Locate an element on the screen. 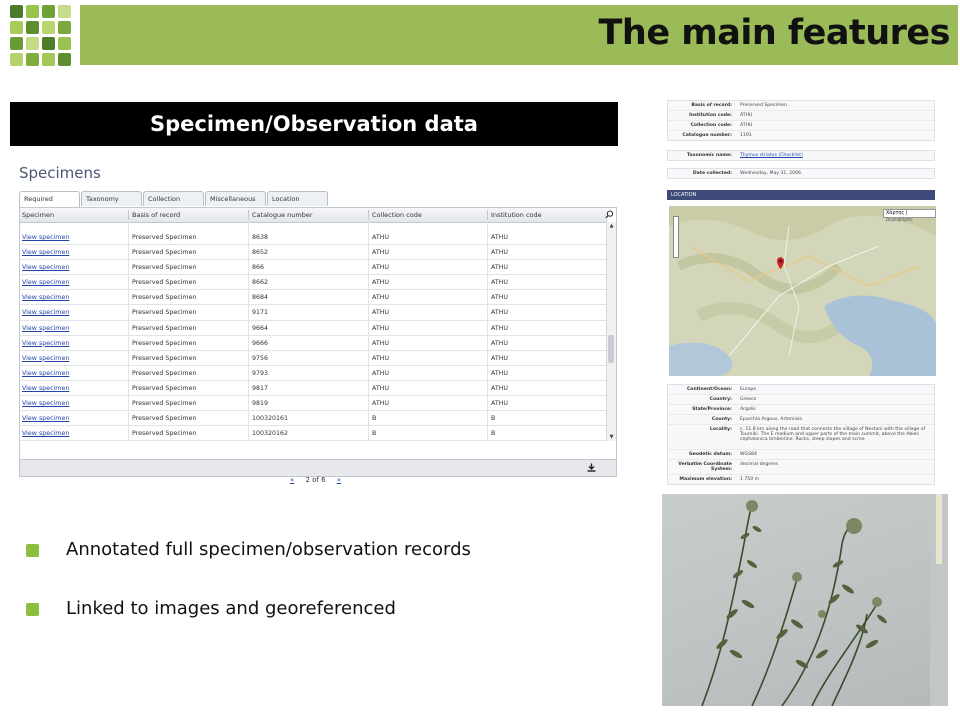 This screenshot has width=960, height=720. map-terrain is located at coordinates (802, 291).